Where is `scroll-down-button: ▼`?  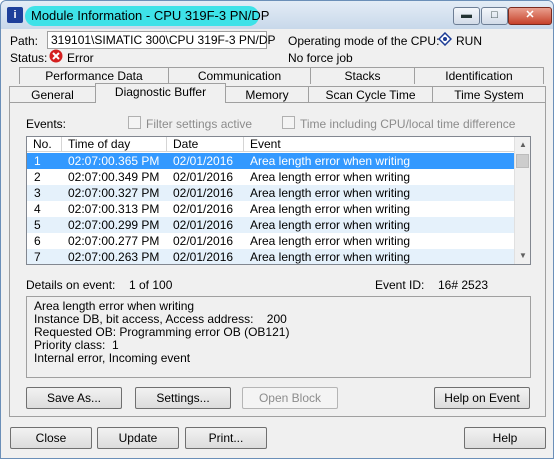 scroll-down-button: ▼ is located at coordinates (522, 256).